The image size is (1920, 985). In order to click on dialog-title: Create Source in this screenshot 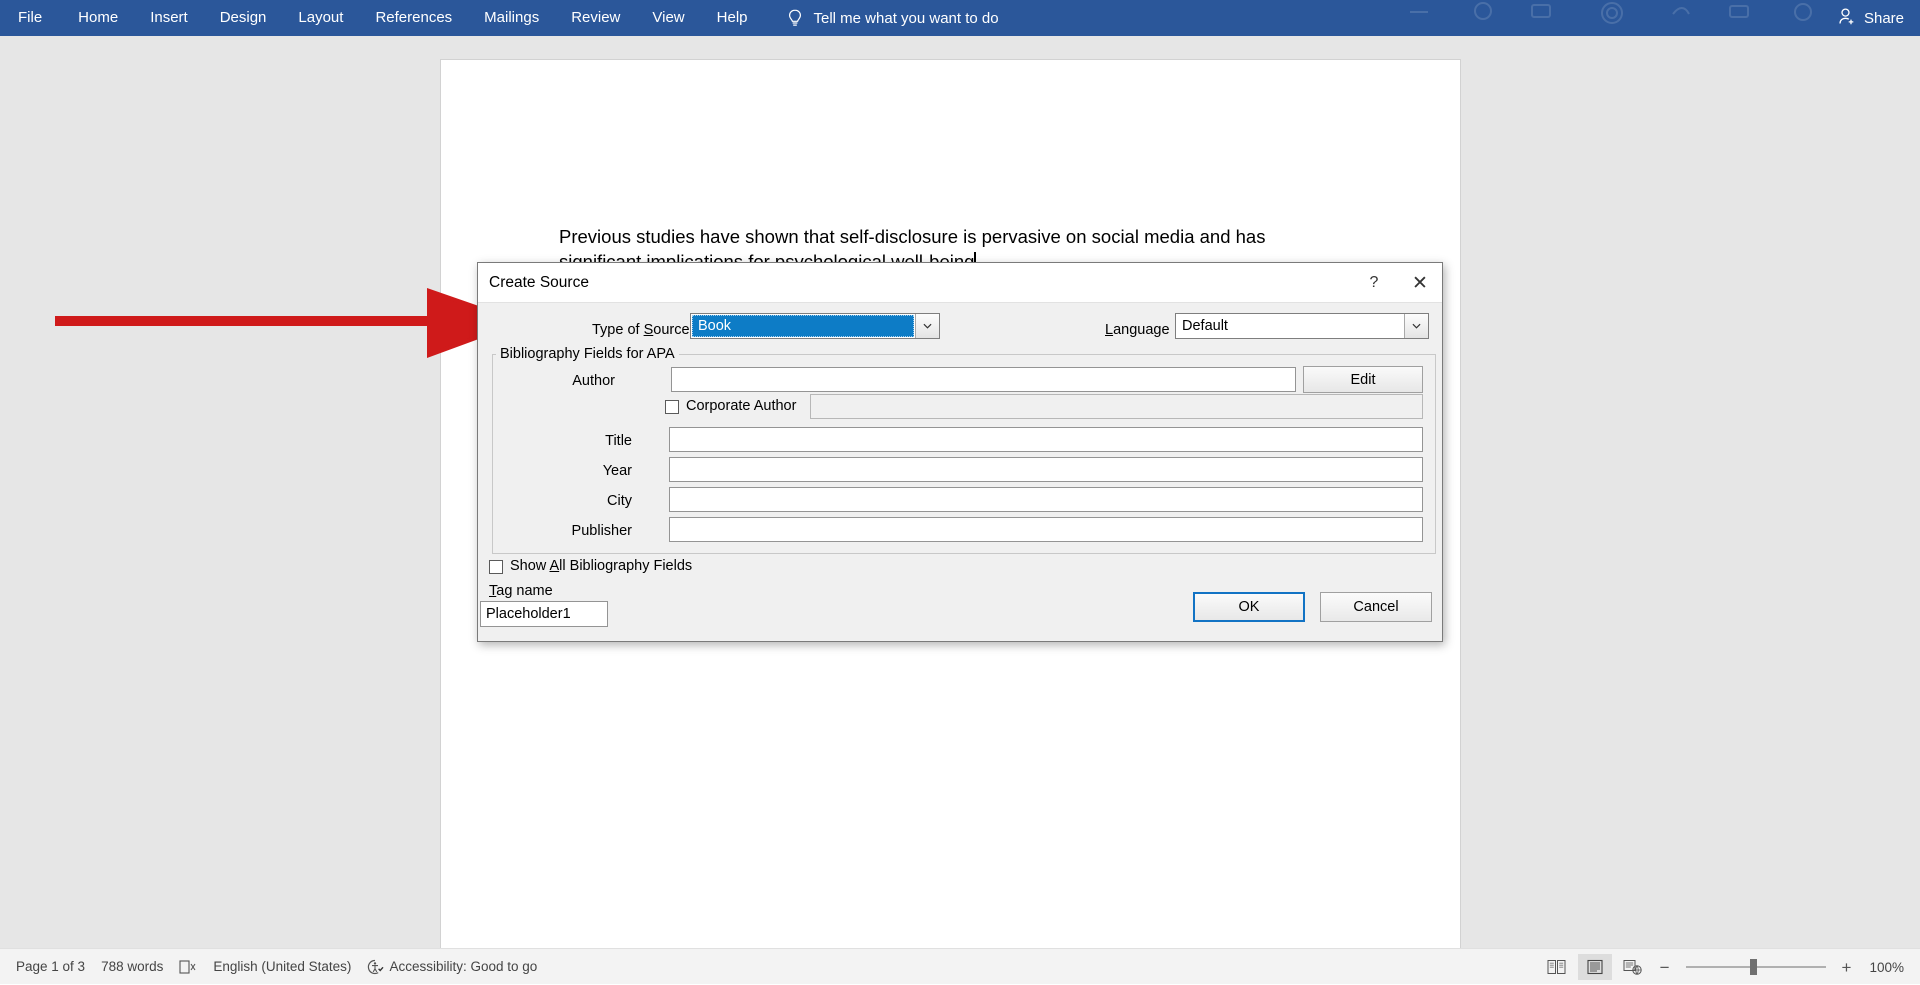, I will do `click(539, 282)`.